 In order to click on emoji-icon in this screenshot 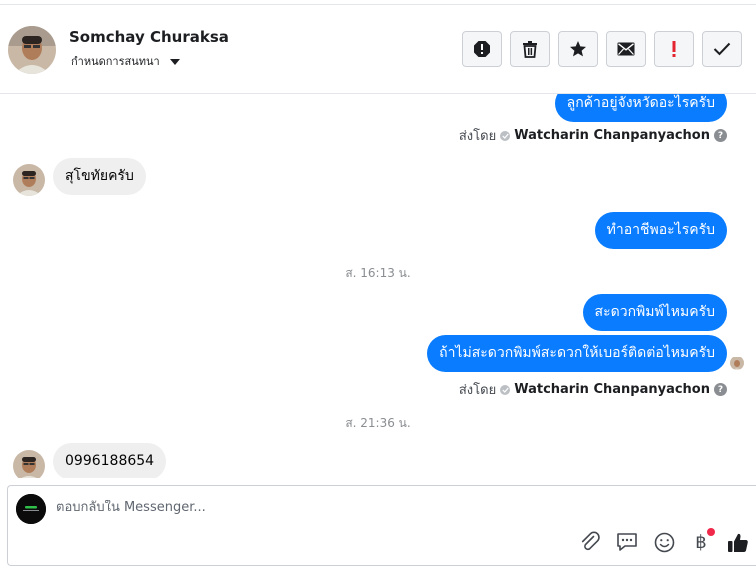, I will do `click(664, 542)`.